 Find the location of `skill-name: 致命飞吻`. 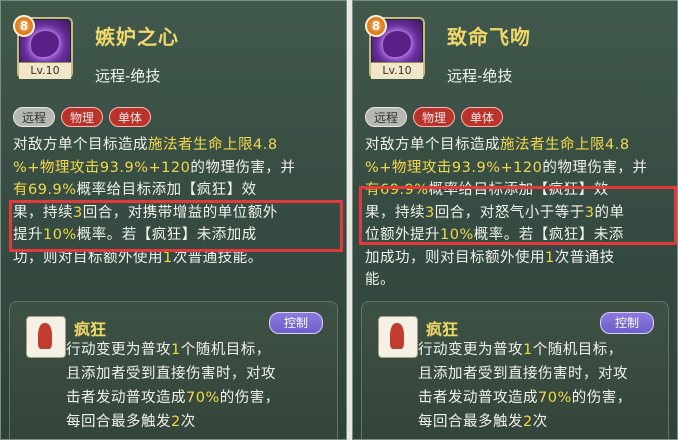

skill-name: 致命飞吻 is located at coordinates (489, 37).